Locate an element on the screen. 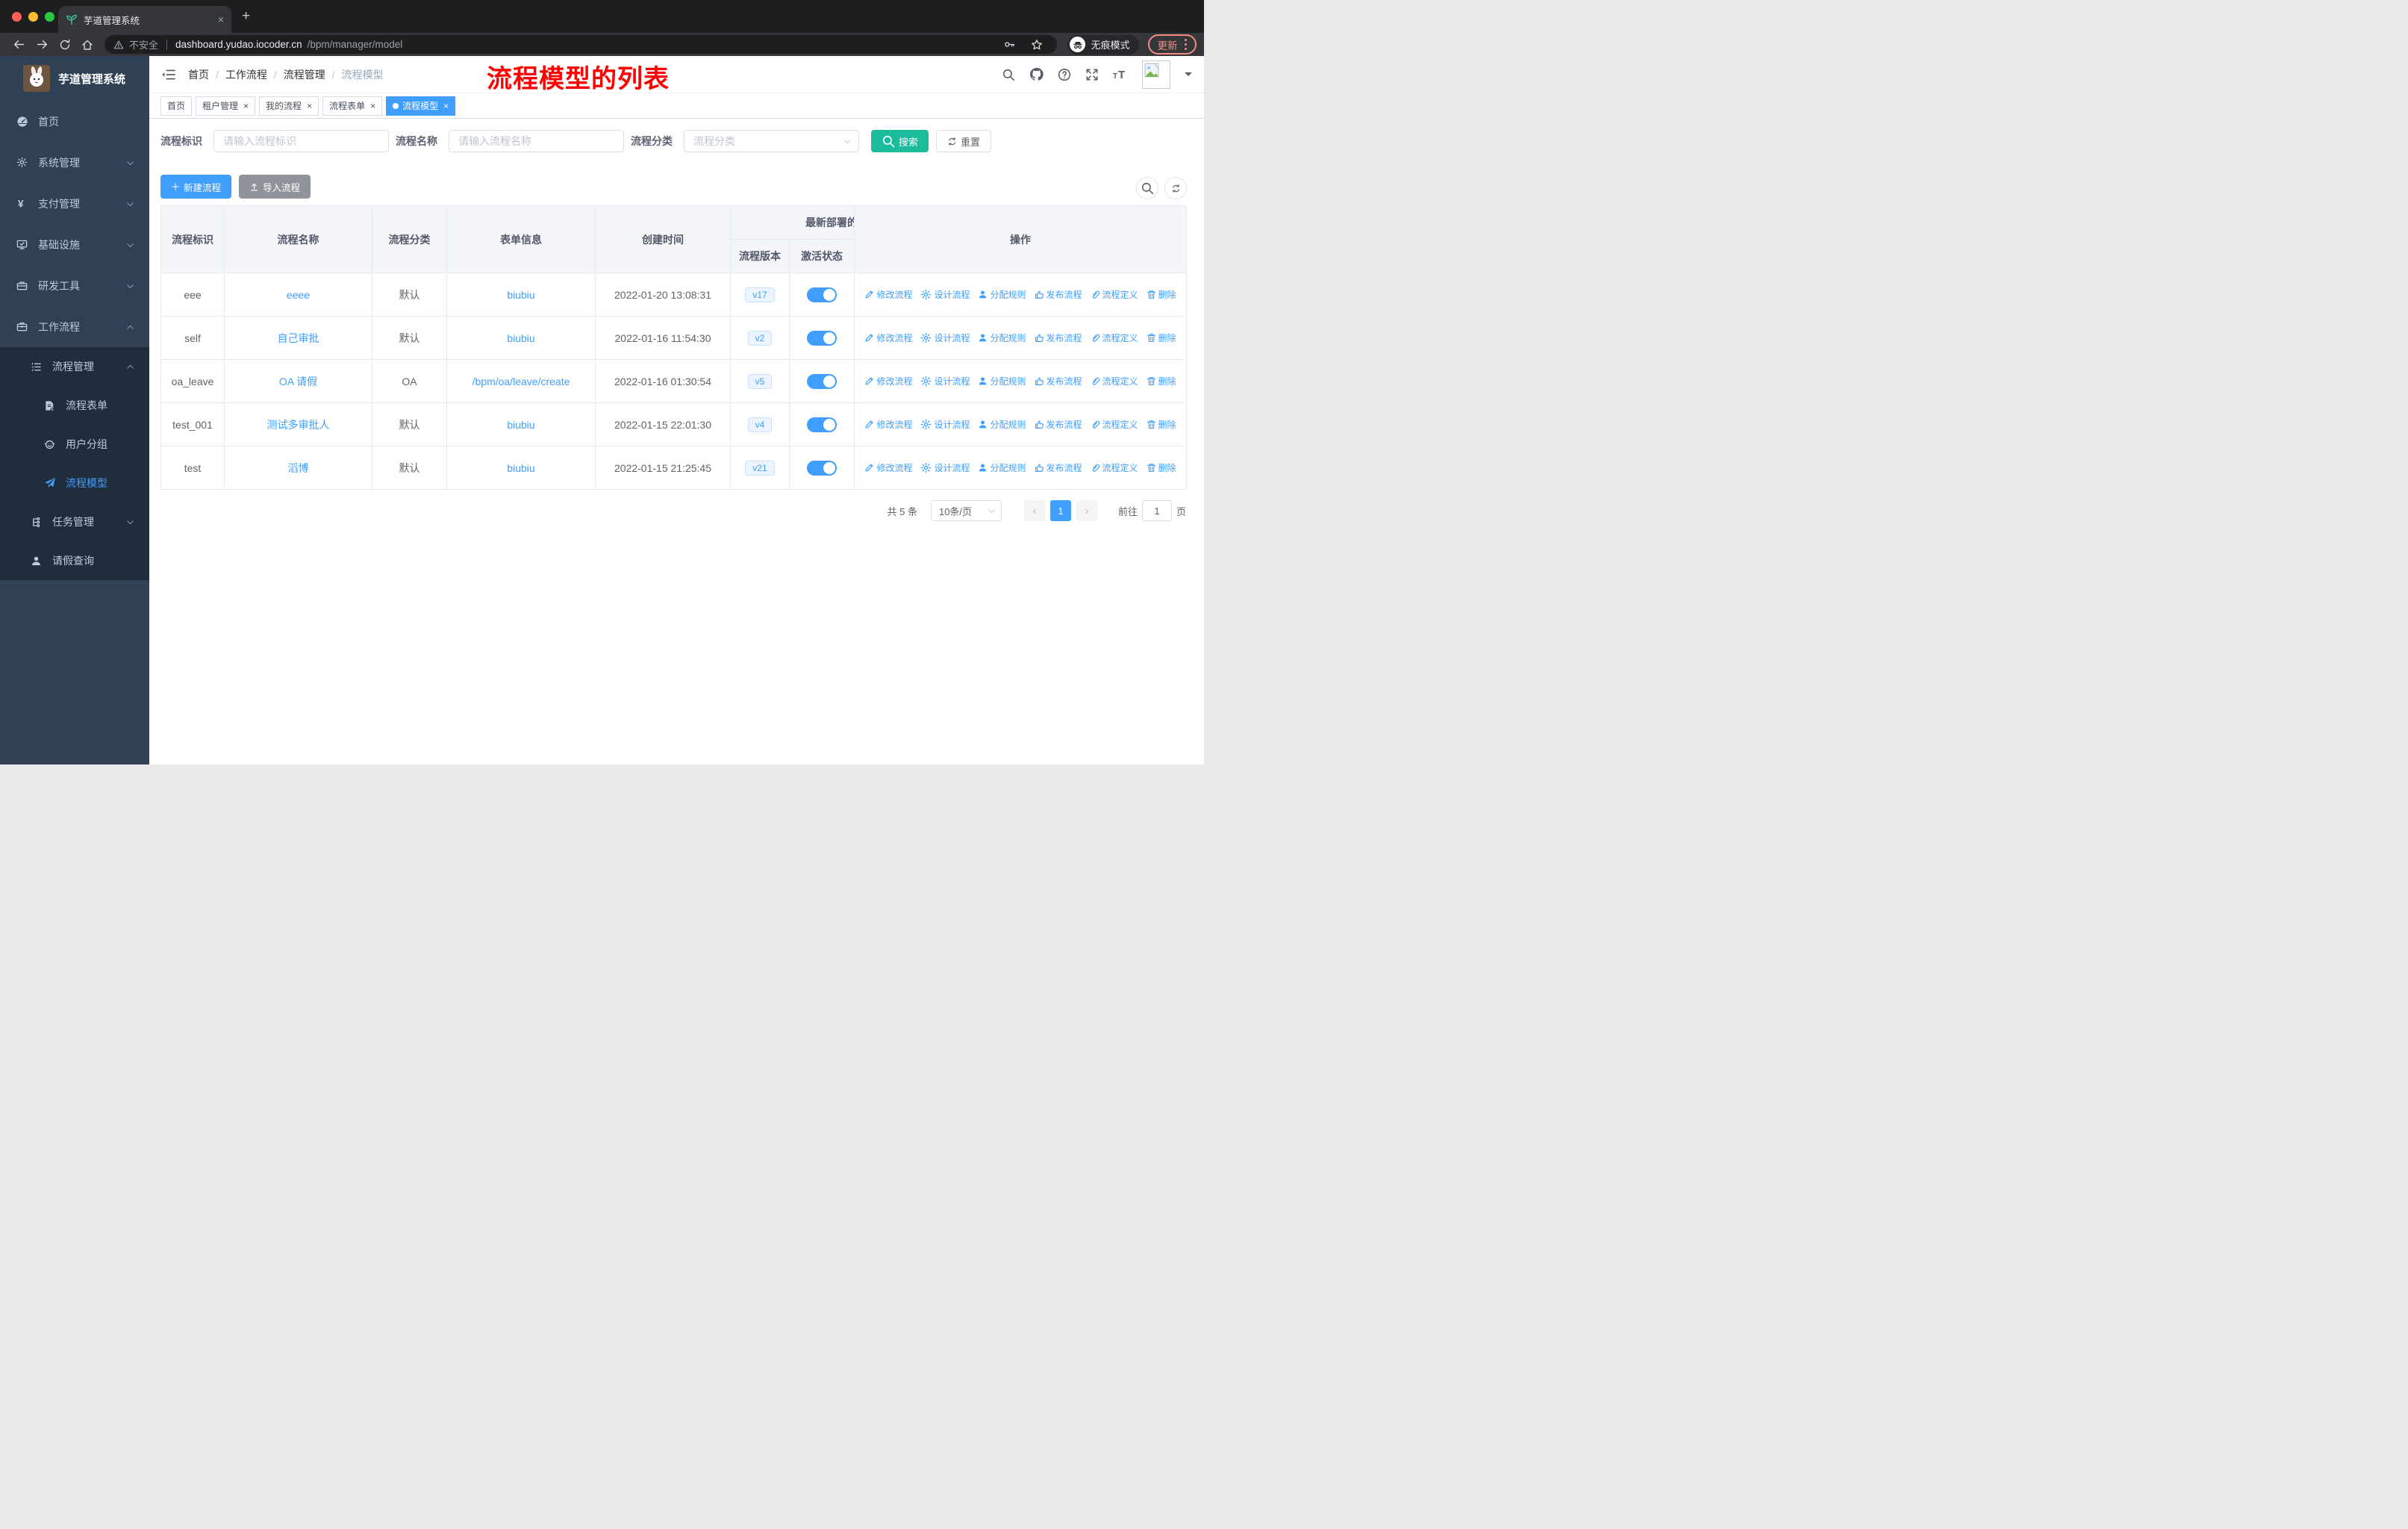 The height and width of the screenshot is (1529, 2408). import-process-button: 导入流程 is located at coordinates (275, 187).